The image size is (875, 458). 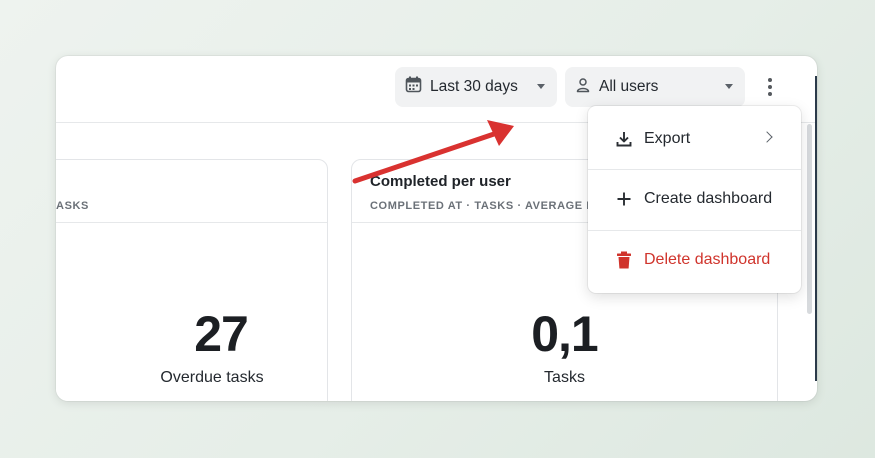 I want to click on chevron-right-icon, so click(x=767, y=137).